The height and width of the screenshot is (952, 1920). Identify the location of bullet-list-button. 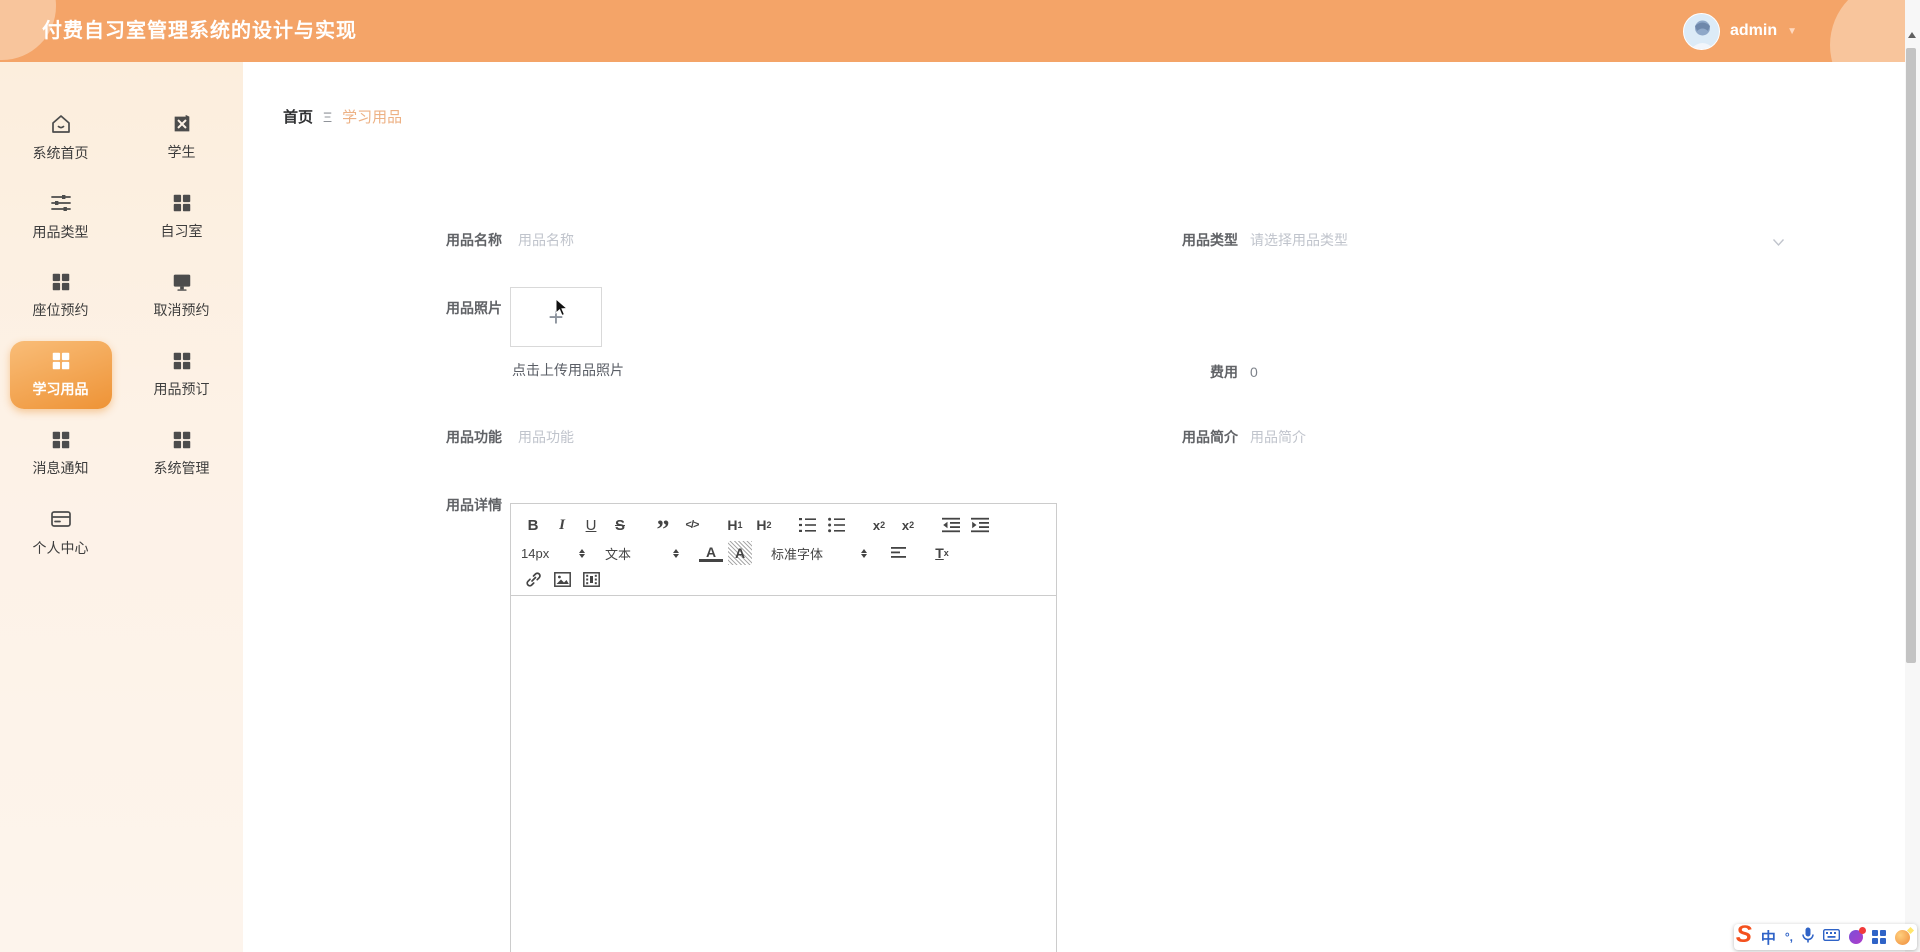
(836, 525).